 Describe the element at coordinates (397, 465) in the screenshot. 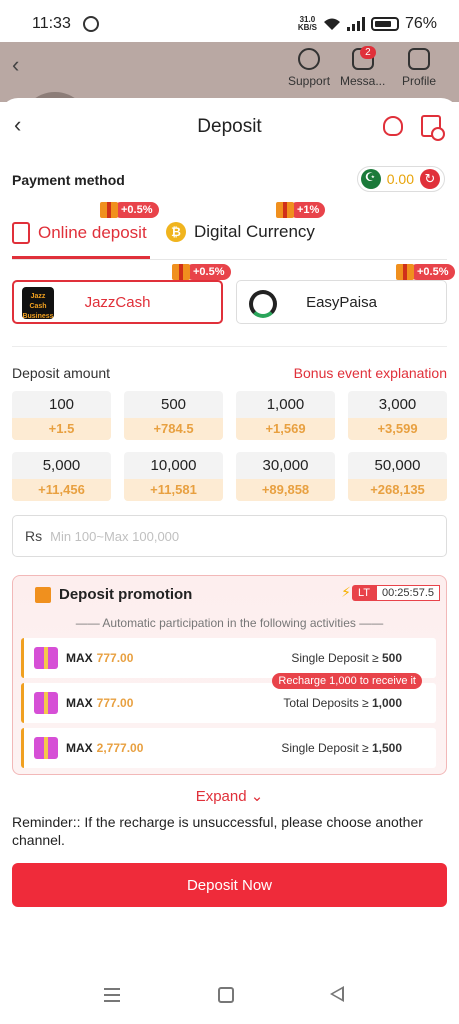

I see `amount-value: 50,000` at that location.